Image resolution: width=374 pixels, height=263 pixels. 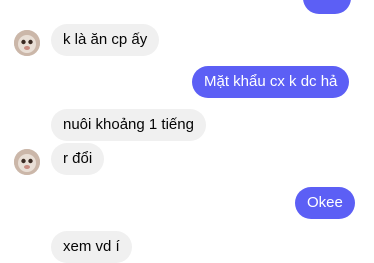 I want to click on outgoing-message-bubble, so click(x=327, y=7).